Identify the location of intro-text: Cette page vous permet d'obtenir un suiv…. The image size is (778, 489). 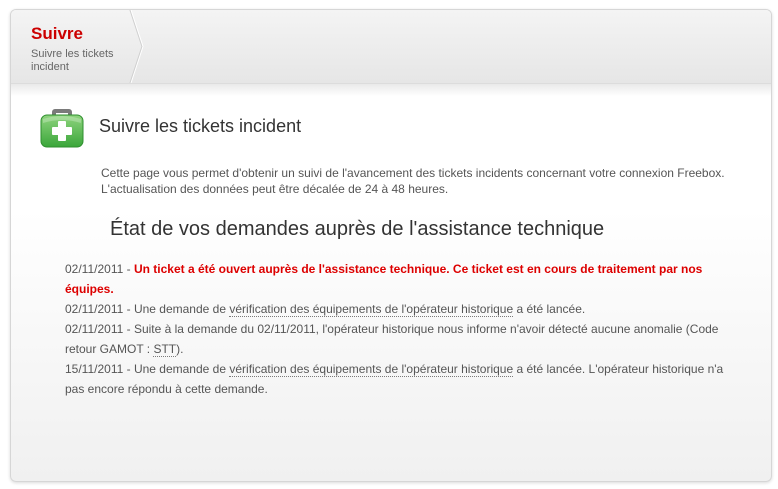
(431, 181).